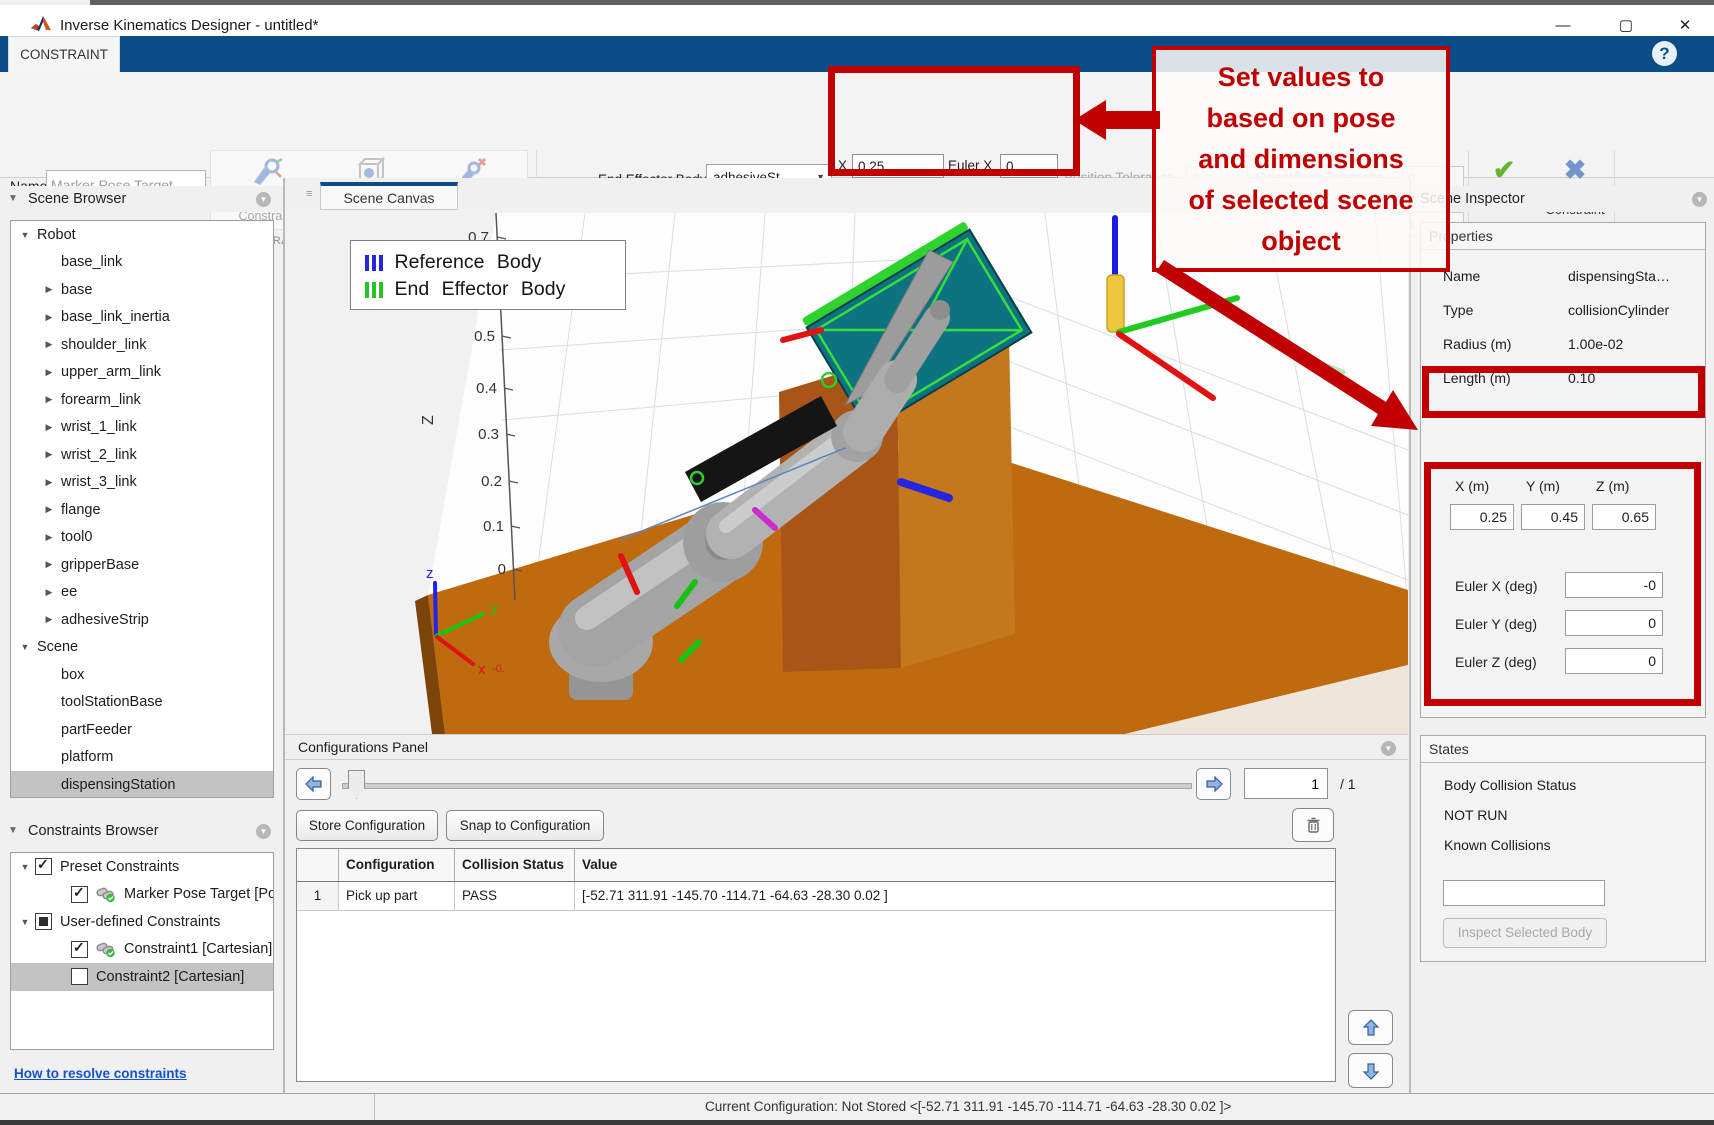  What do you see at coordinates (525, 825) in the screenshot?
I see `snap-to-configuration-button: Snap to Configuration` at bounding box center [525, 825].